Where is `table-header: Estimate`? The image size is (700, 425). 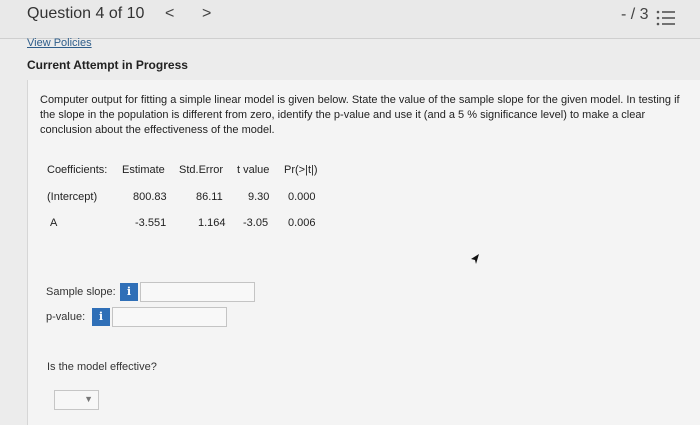 table-header: Estimate is located at coordinates (143, 170).